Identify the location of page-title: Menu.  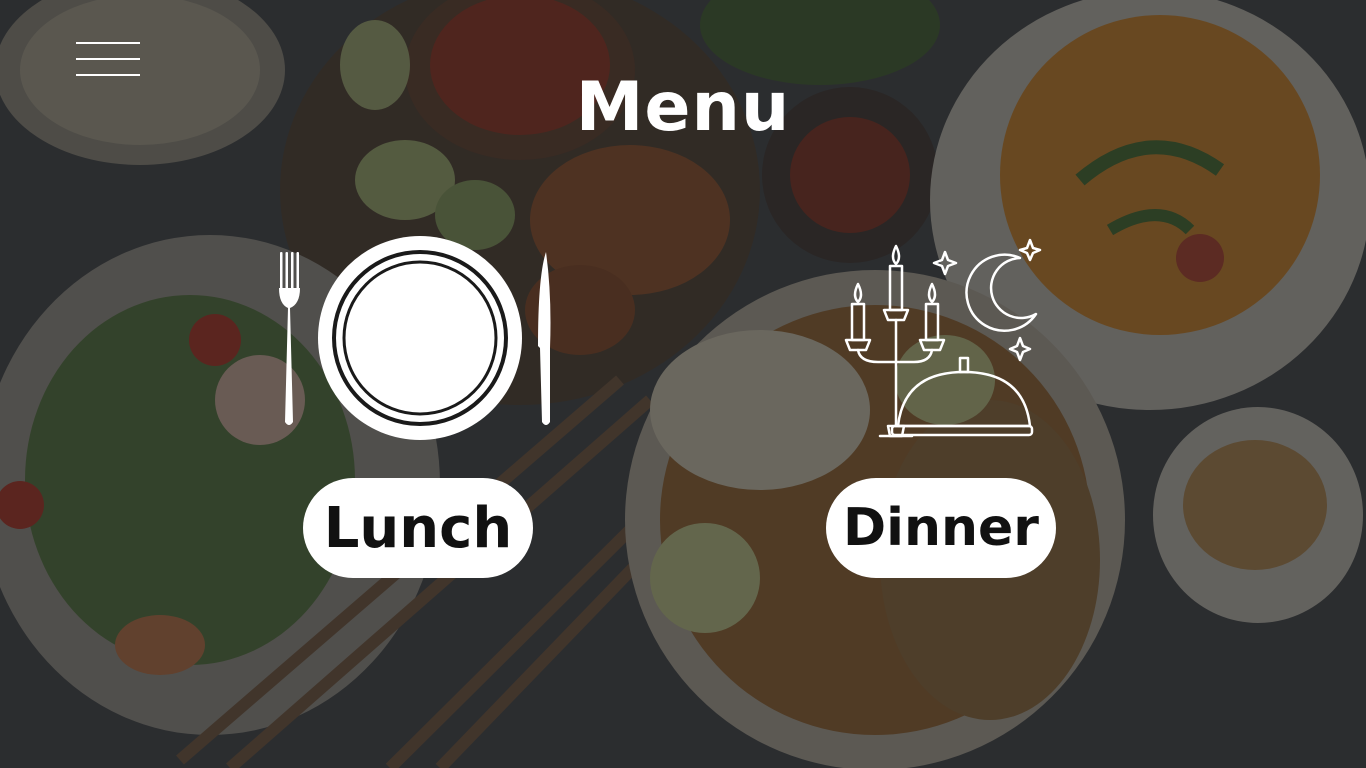
(683, 107).